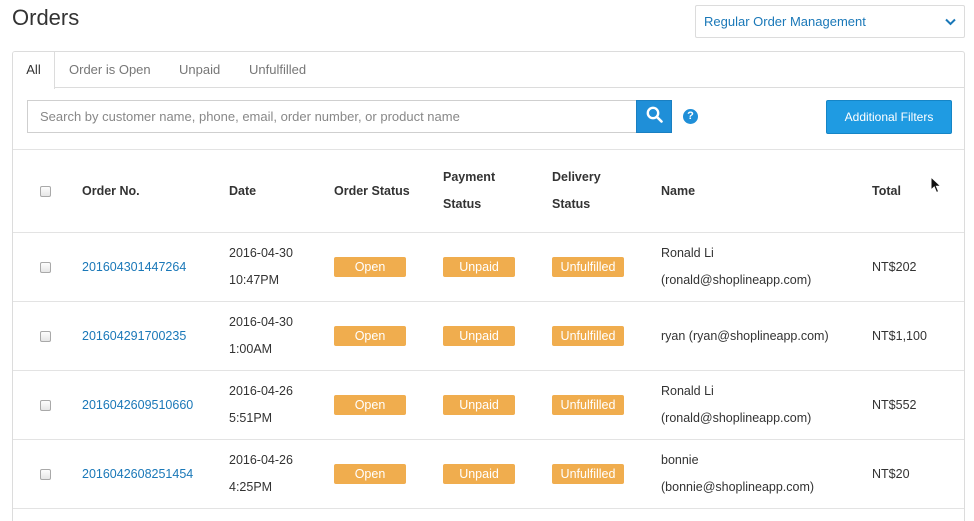 The width and height of the screenshot is (974, 521). Describe the element at coordinates (886, 191) in the screenshot. I see `header-total: Total` at that location.